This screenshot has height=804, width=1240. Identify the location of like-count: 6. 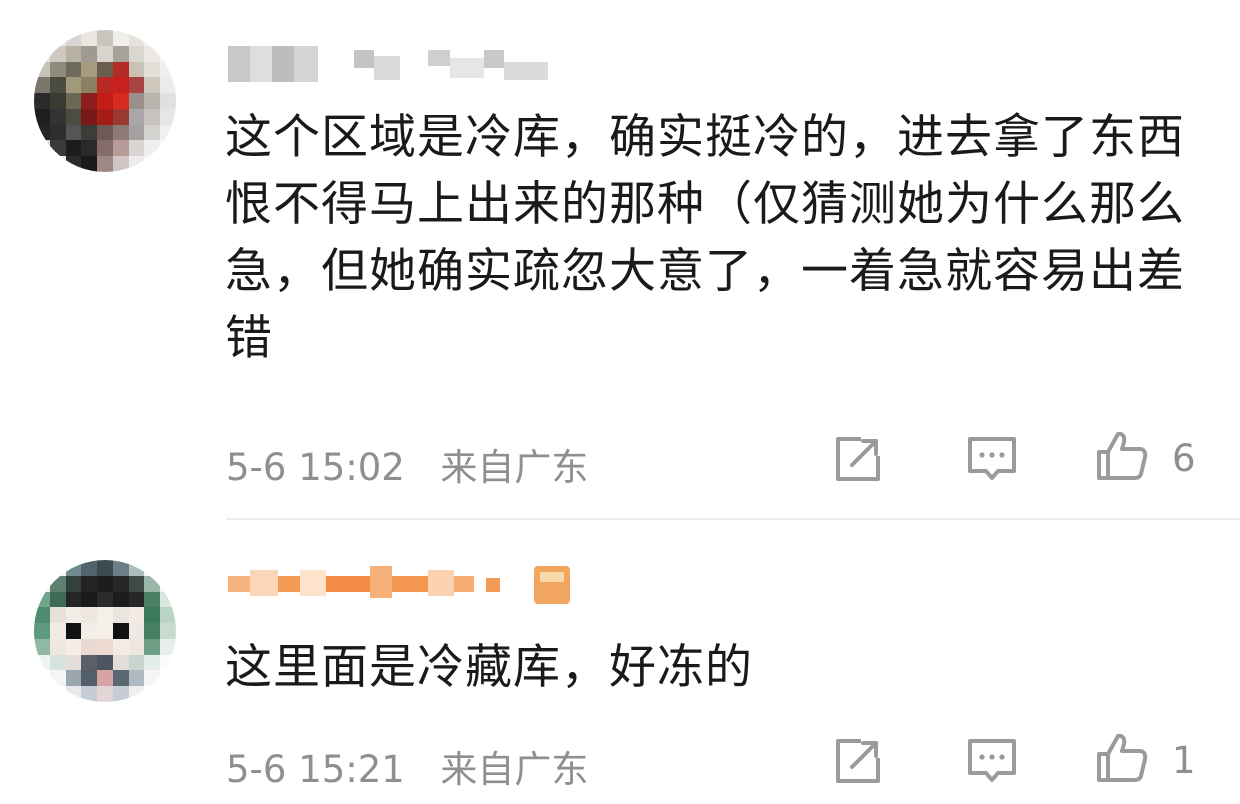
(1184, 458).